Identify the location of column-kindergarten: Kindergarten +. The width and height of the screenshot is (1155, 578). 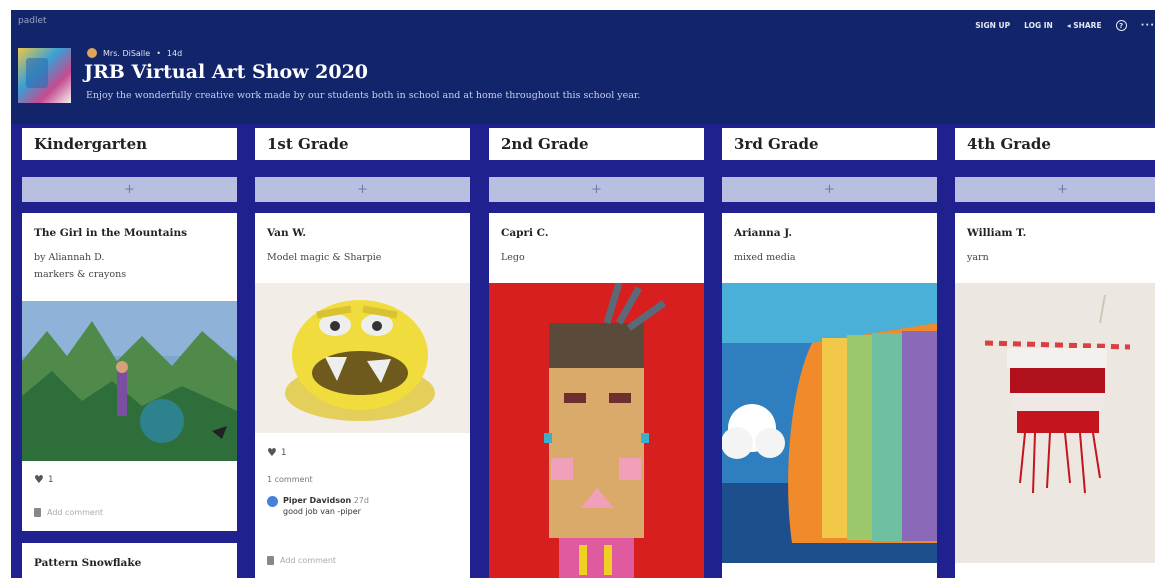
(129, 165).